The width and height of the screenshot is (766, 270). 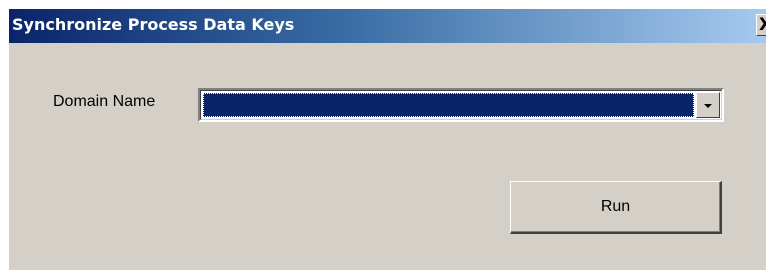 I want to click on title-bar: Synchronize Process Data Keys X, so click(x=387, y=26).